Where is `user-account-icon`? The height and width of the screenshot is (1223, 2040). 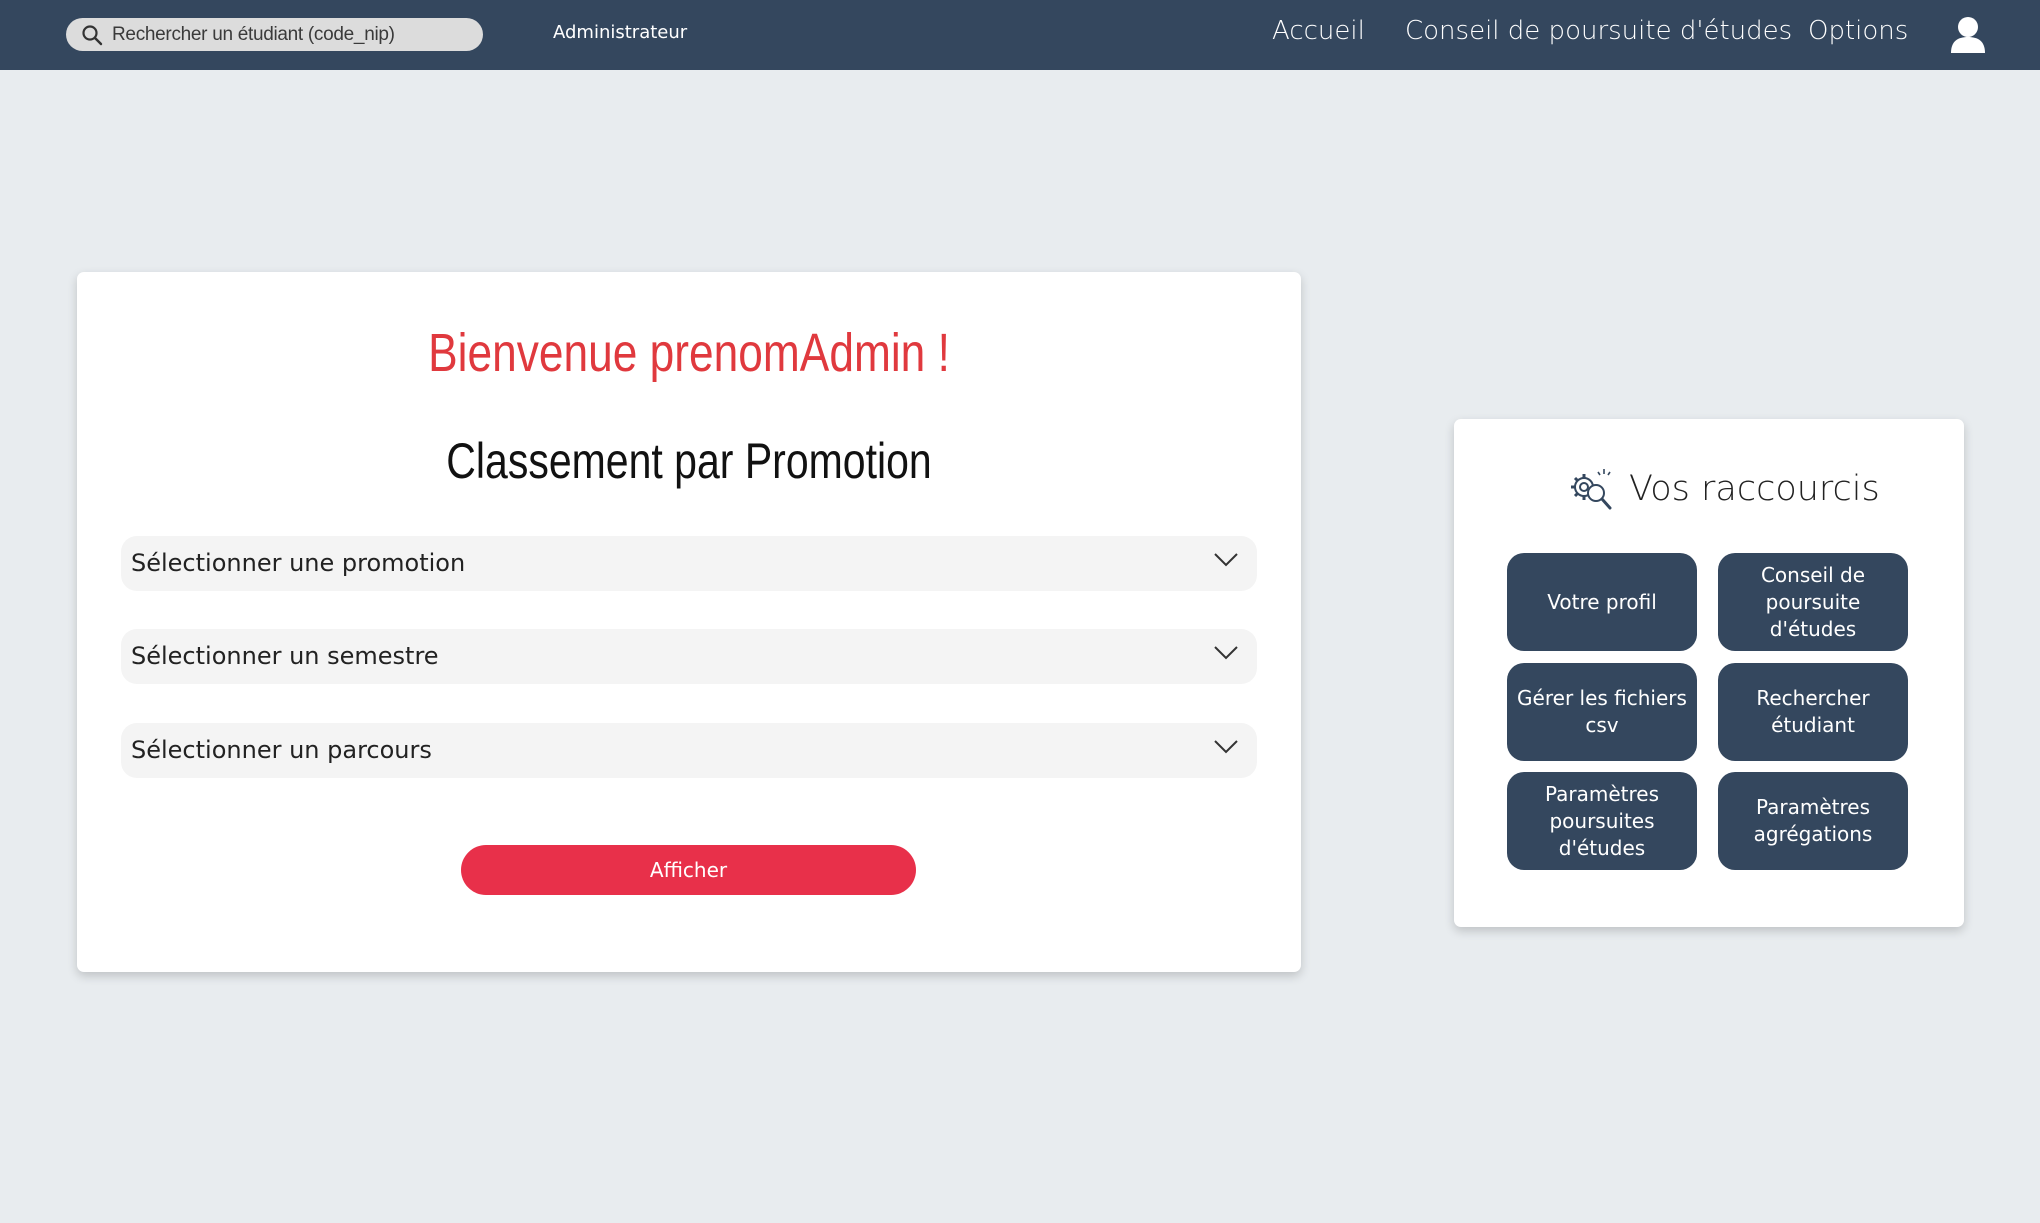 user-account-icon is located at coordinates (1968, 37).